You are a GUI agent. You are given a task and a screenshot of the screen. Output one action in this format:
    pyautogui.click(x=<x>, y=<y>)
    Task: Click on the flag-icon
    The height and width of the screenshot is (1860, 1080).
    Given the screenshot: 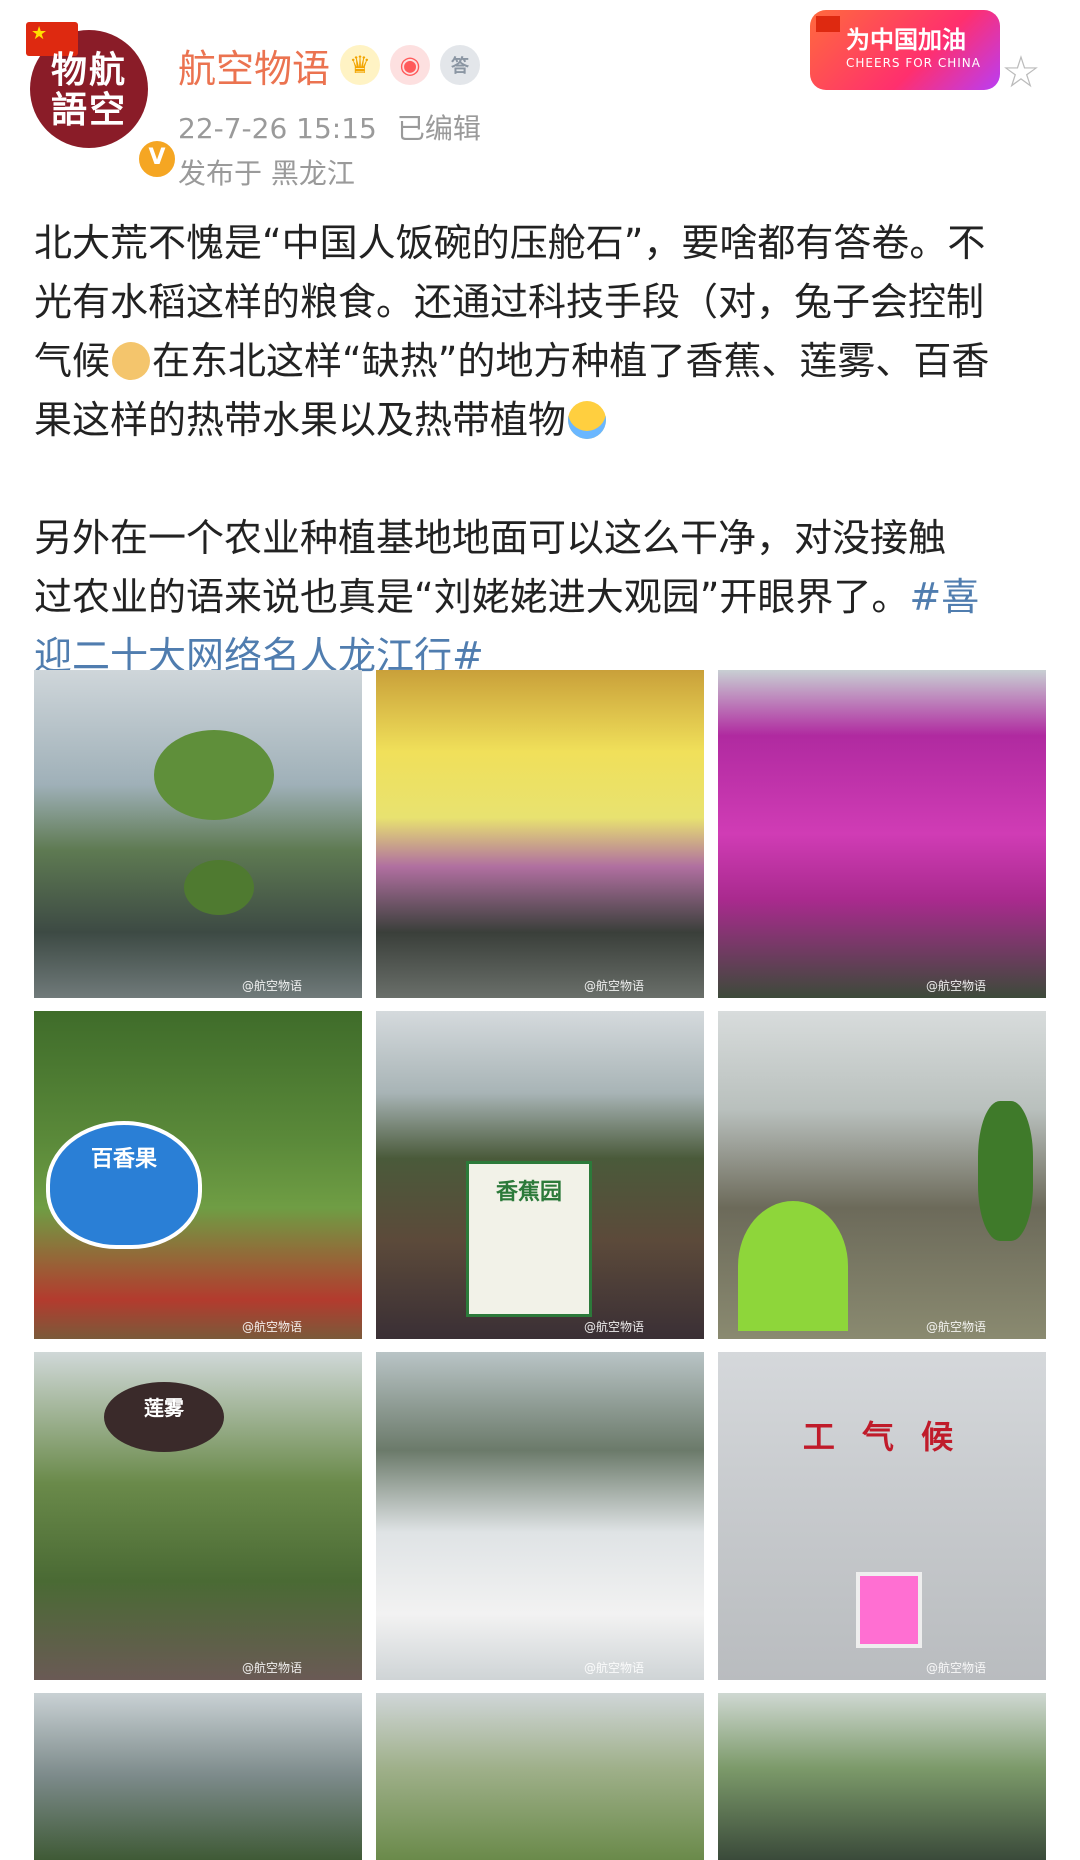 What is the action you would take?
    pyautogui.click(x=828, y=24)
    